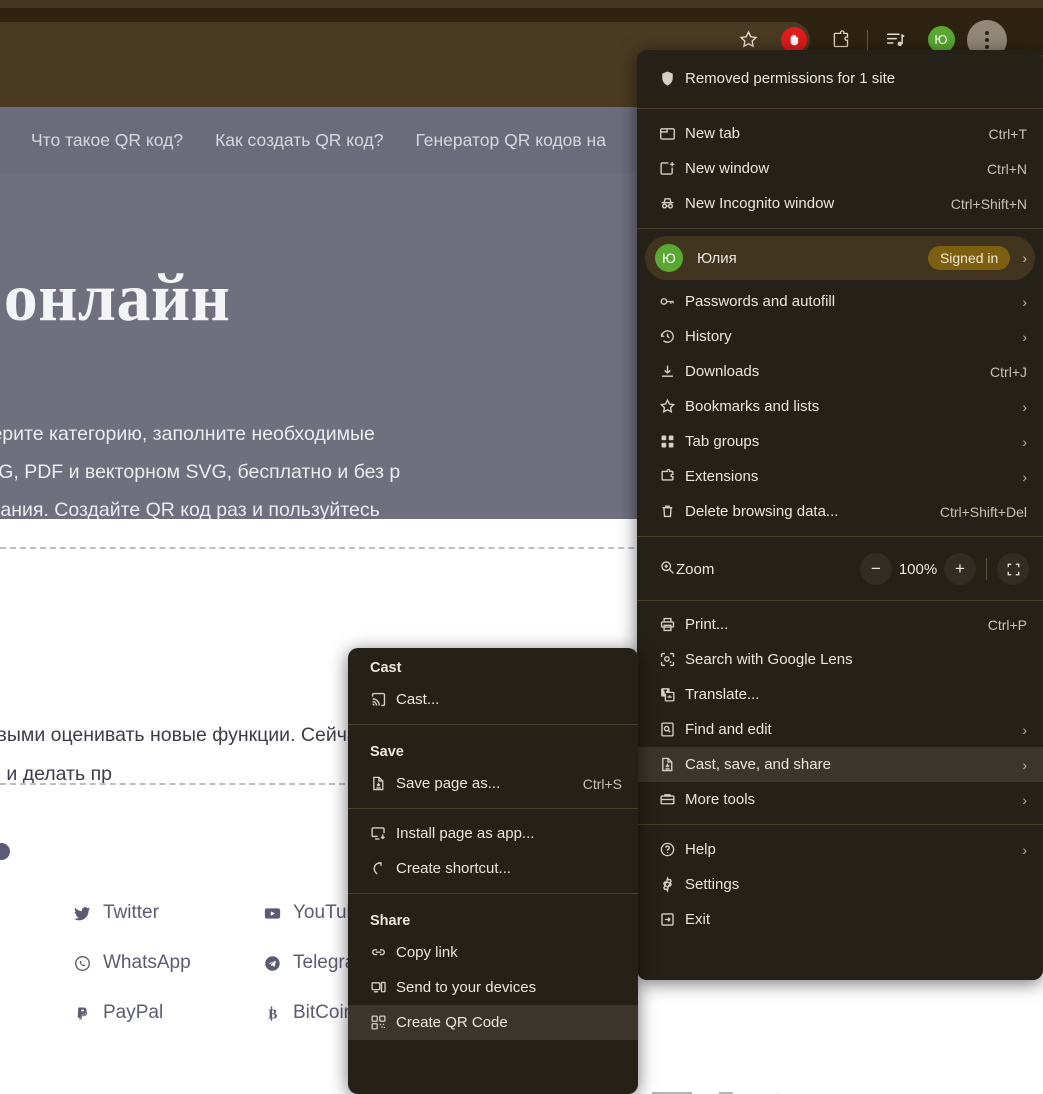 Image resolution: width=1043 pixels, height=1094 pixels. I want to click on social-link-whatsapp: WhatsApp, so click(165, 963).